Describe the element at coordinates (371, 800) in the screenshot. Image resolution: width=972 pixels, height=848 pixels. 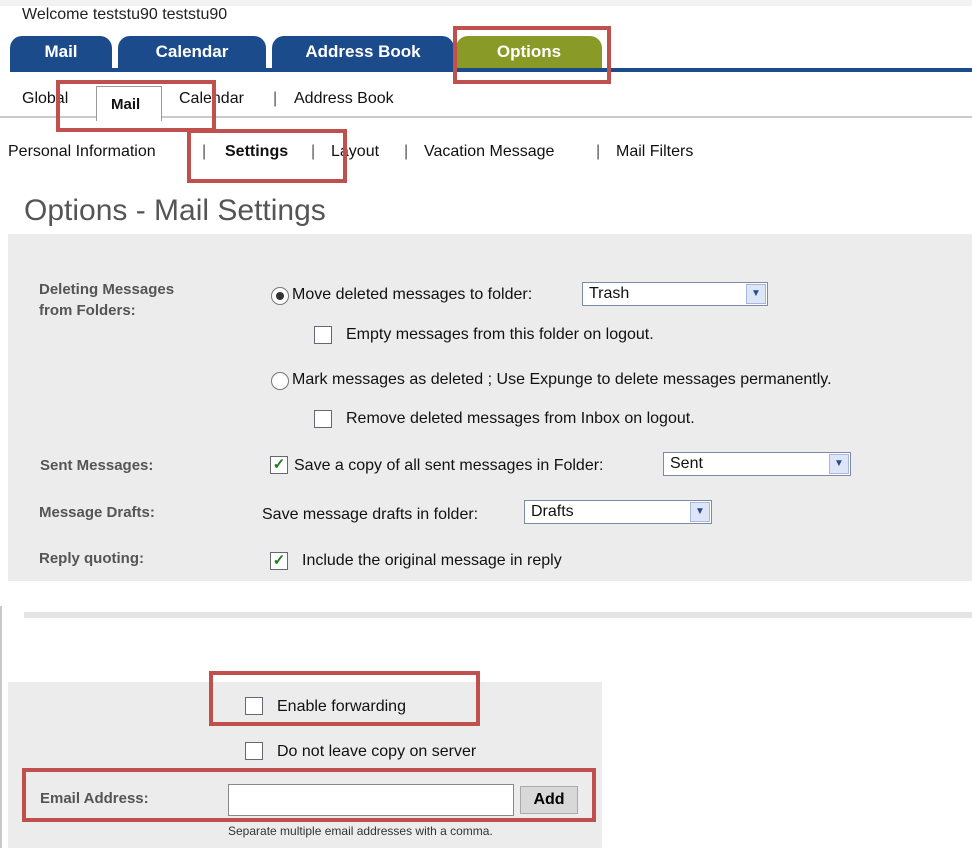
I see `email-address-input` at that location.